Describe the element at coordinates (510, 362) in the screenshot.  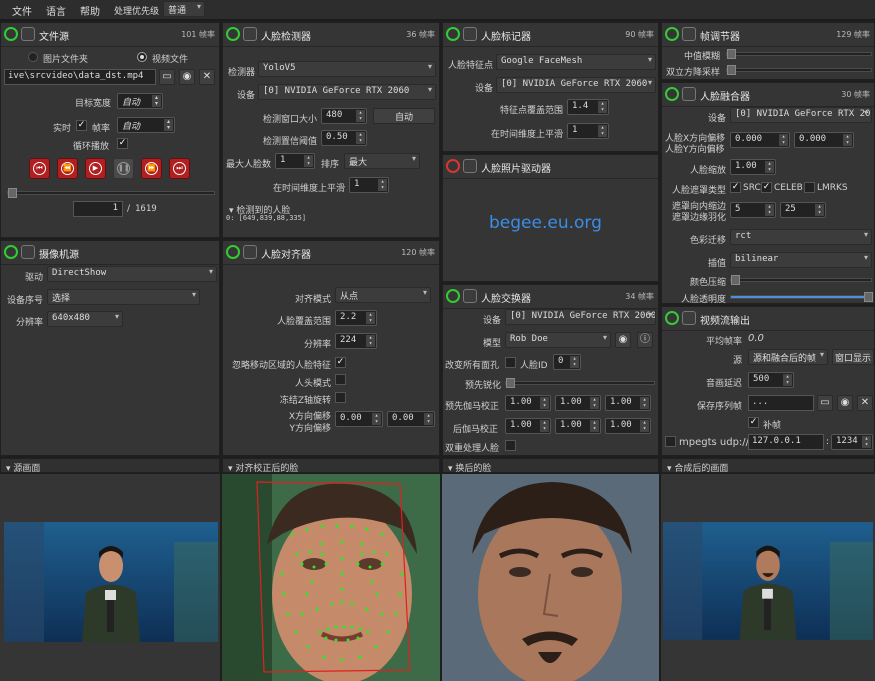
I see `swap-all-checkbox` at that location.